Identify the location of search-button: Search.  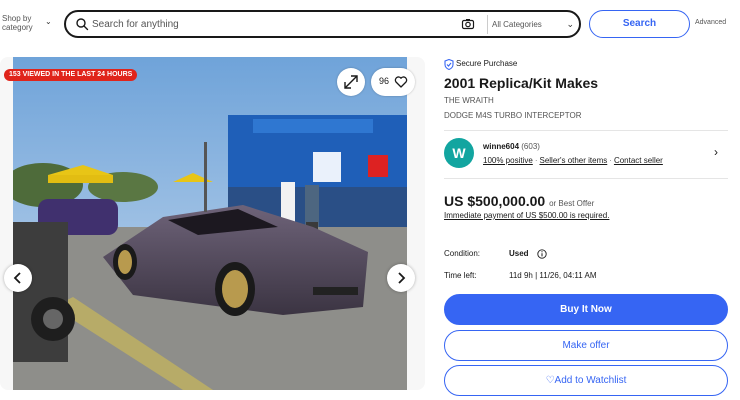
(639, 24).